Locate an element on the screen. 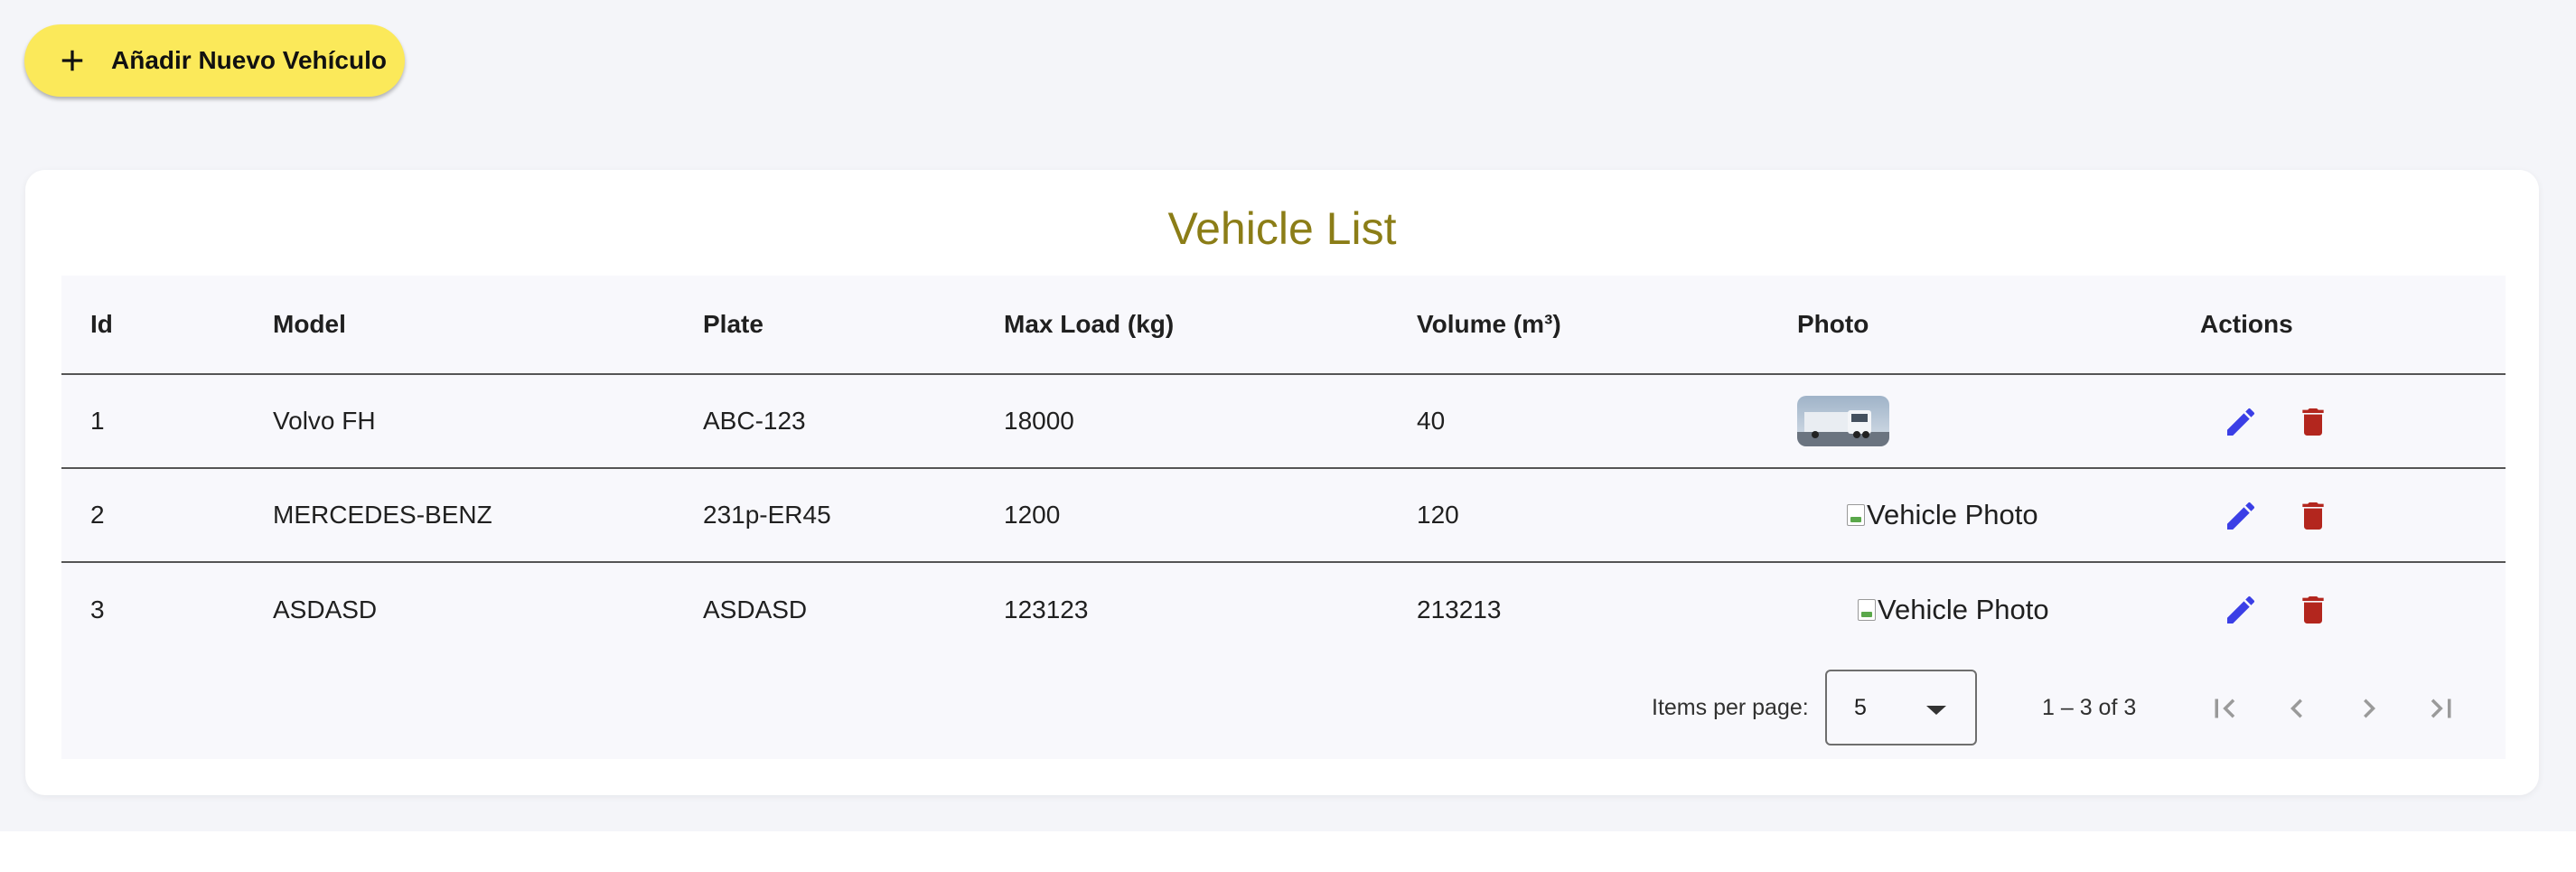 The height and width of the screenshot is (872, 2576). cell-photo is located at coordinates (1843, 421).